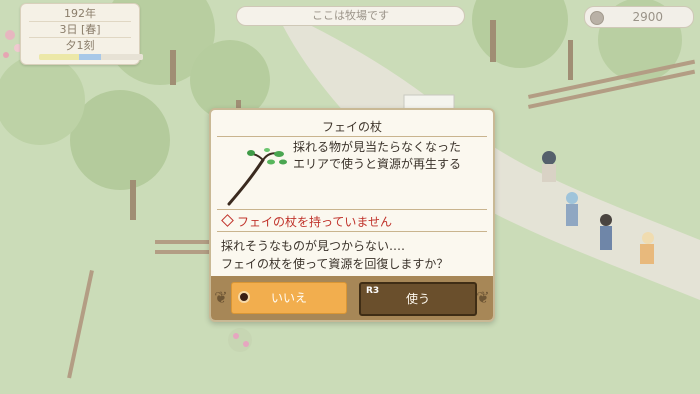 This screenshot has height=394, width=700. What do you see at coordinates (91, 57) in the screenshot?
I see `day-progress-bar` at bounding box center [91, 57].